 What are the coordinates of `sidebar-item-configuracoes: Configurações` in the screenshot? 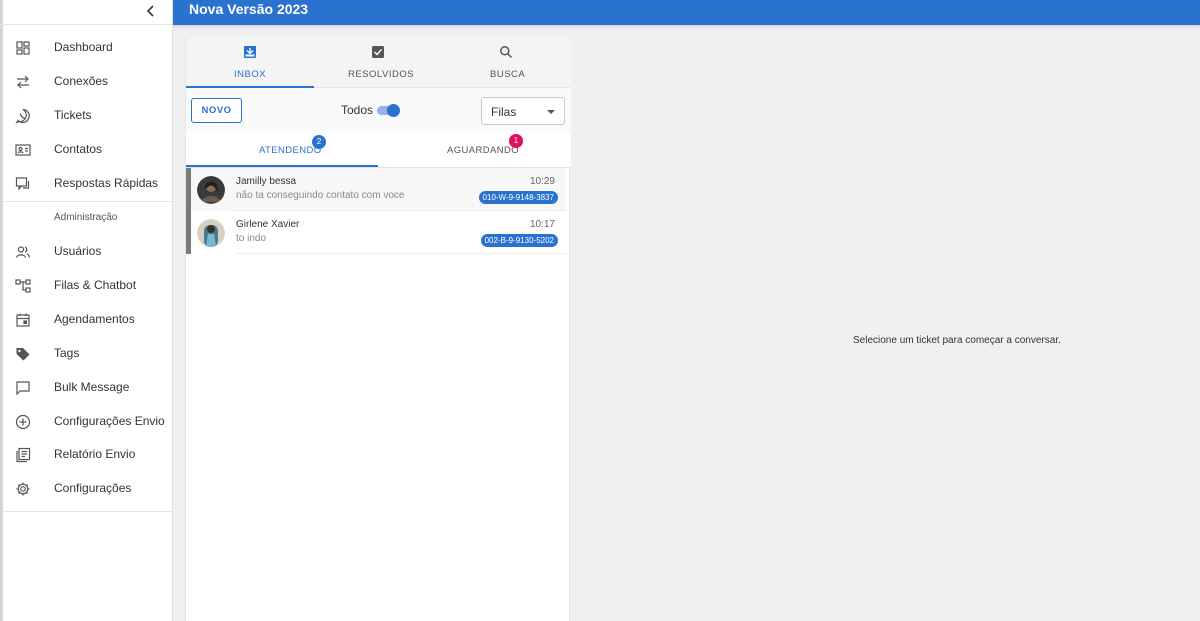 It's located at (88, 489).